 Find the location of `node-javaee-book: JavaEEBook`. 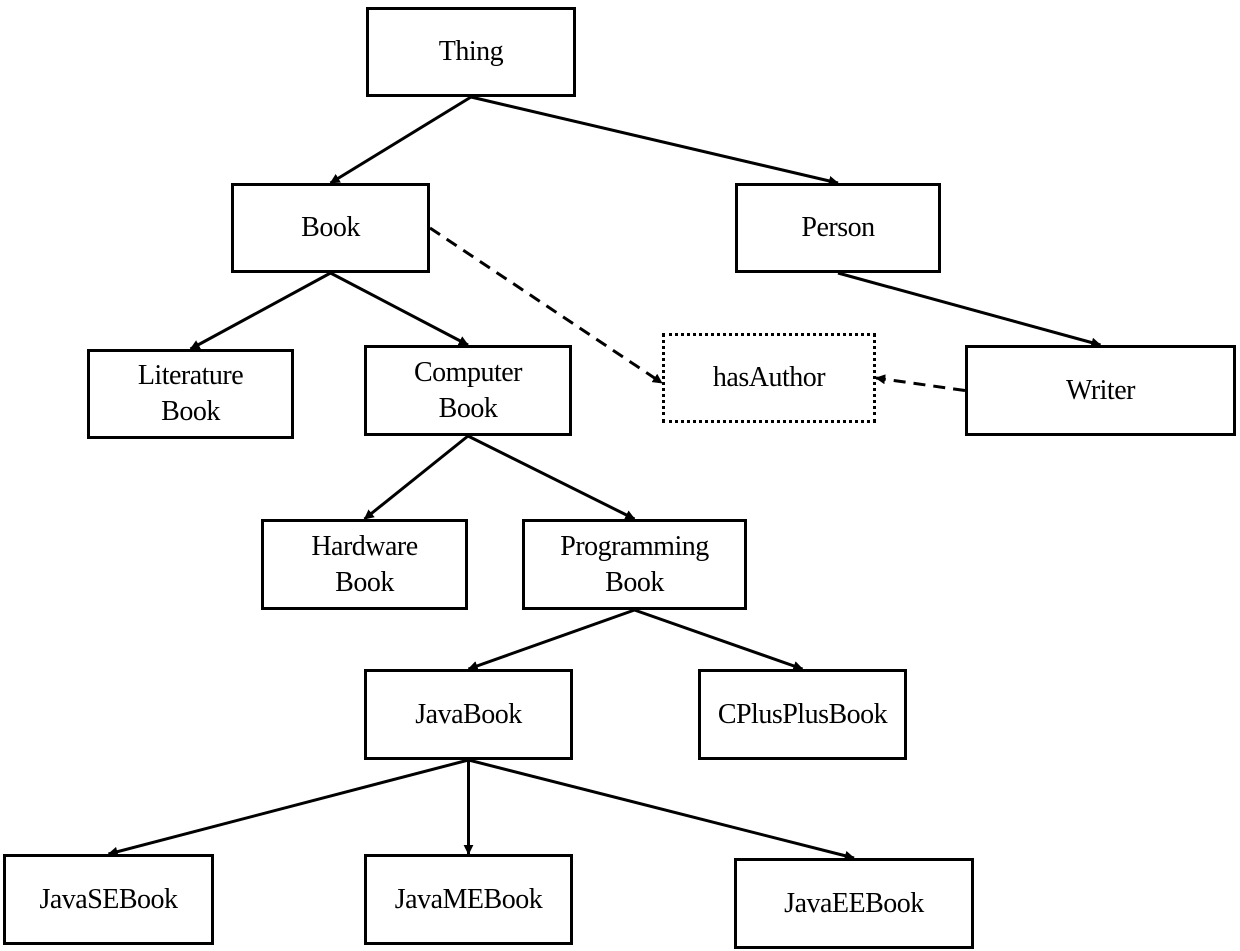

node-javaee-book: JavaEEBook is located at coordinates (854, 903).